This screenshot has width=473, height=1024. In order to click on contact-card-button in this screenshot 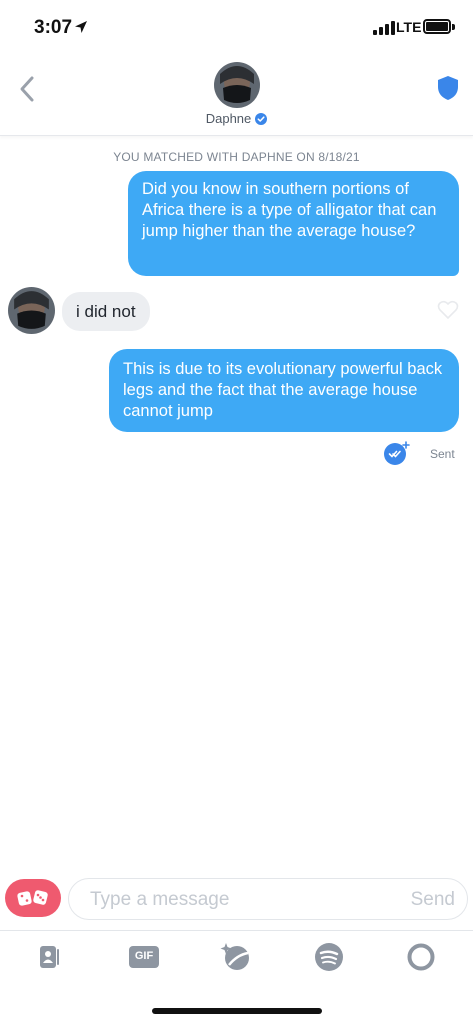, I will do `click(49, 957)`.